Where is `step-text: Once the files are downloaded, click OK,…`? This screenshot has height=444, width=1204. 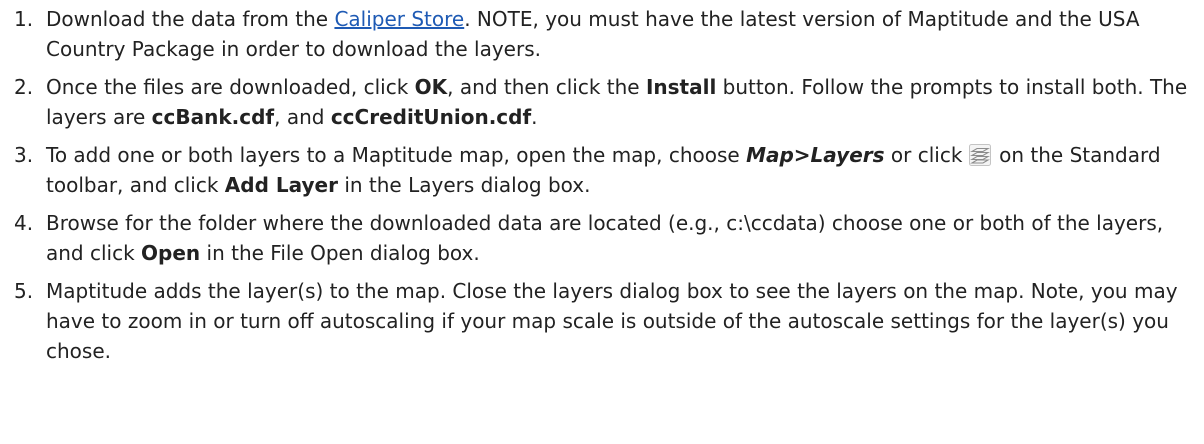
step-text: Once the files are downloaded, click OK,… is located at coordinates (625, 102).